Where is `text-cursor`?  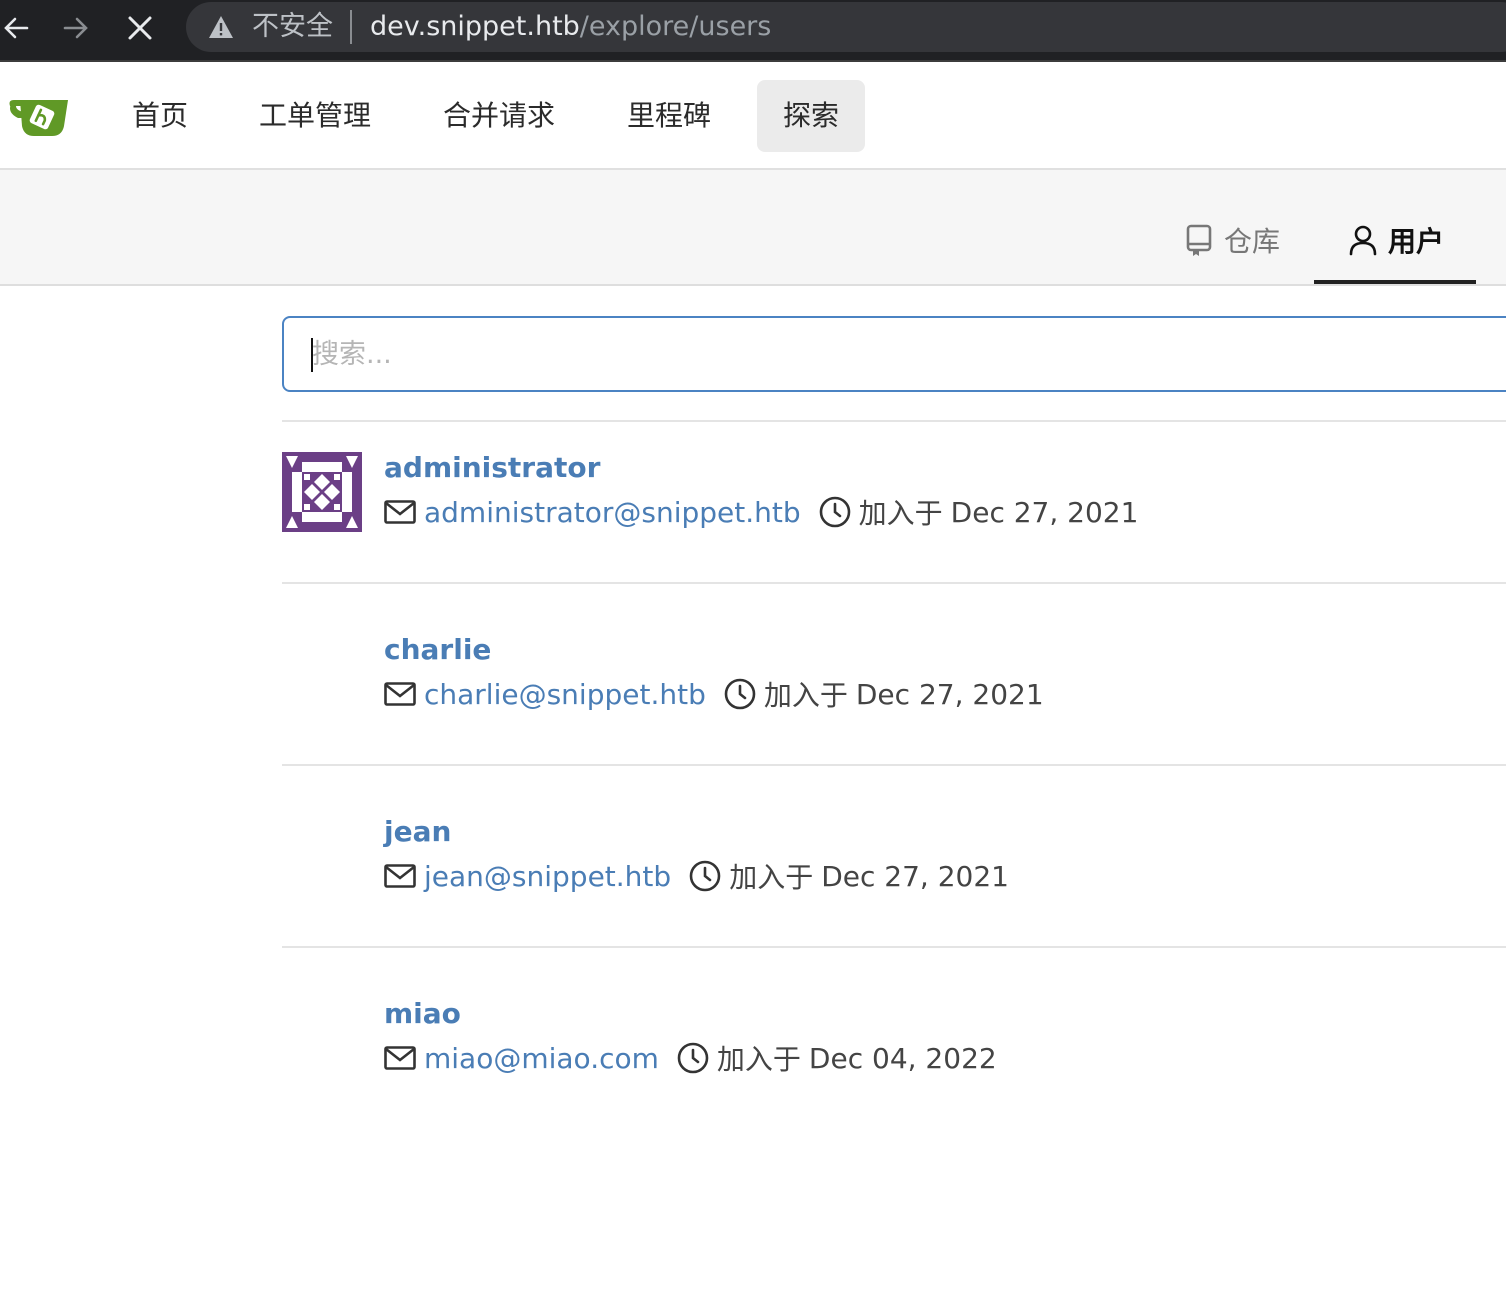 text-cursor is located at coordinates (312, 355).